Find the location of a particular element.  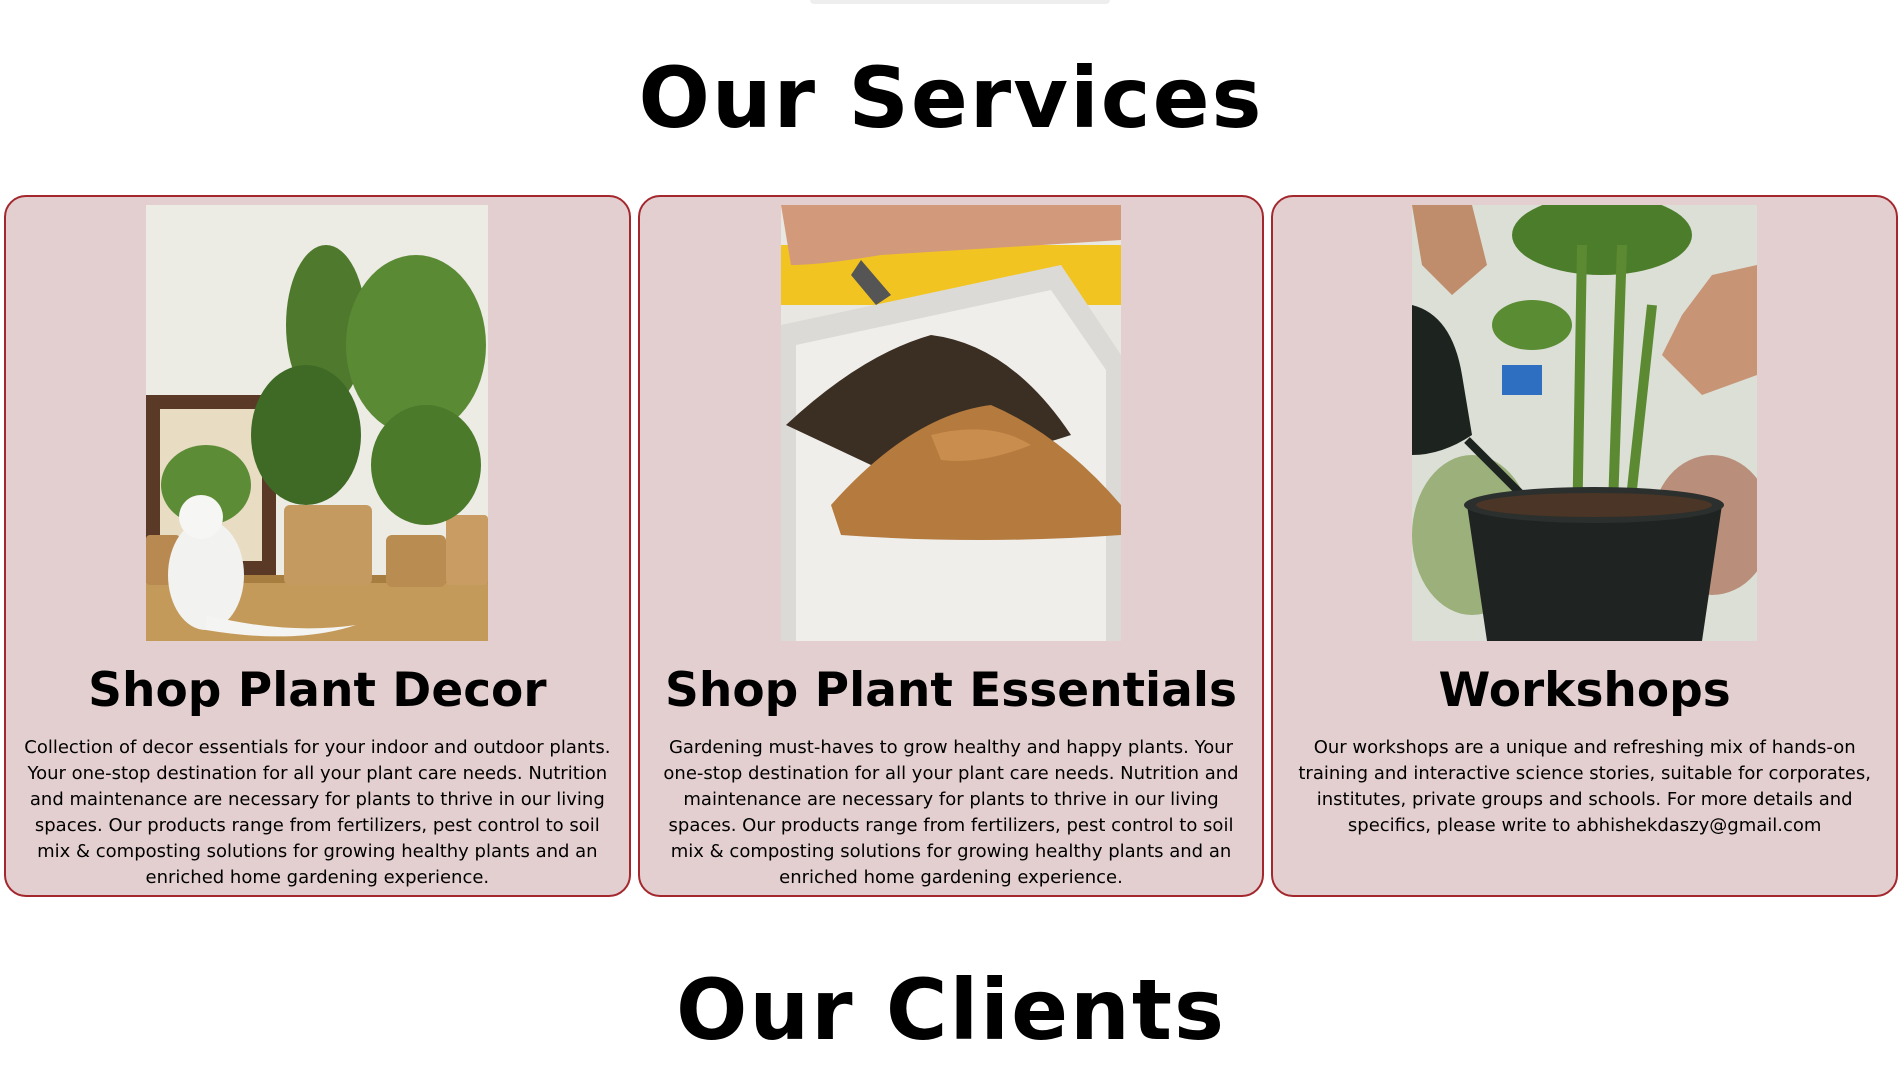

plant-decor-photo is located at coordinates (317, 423).